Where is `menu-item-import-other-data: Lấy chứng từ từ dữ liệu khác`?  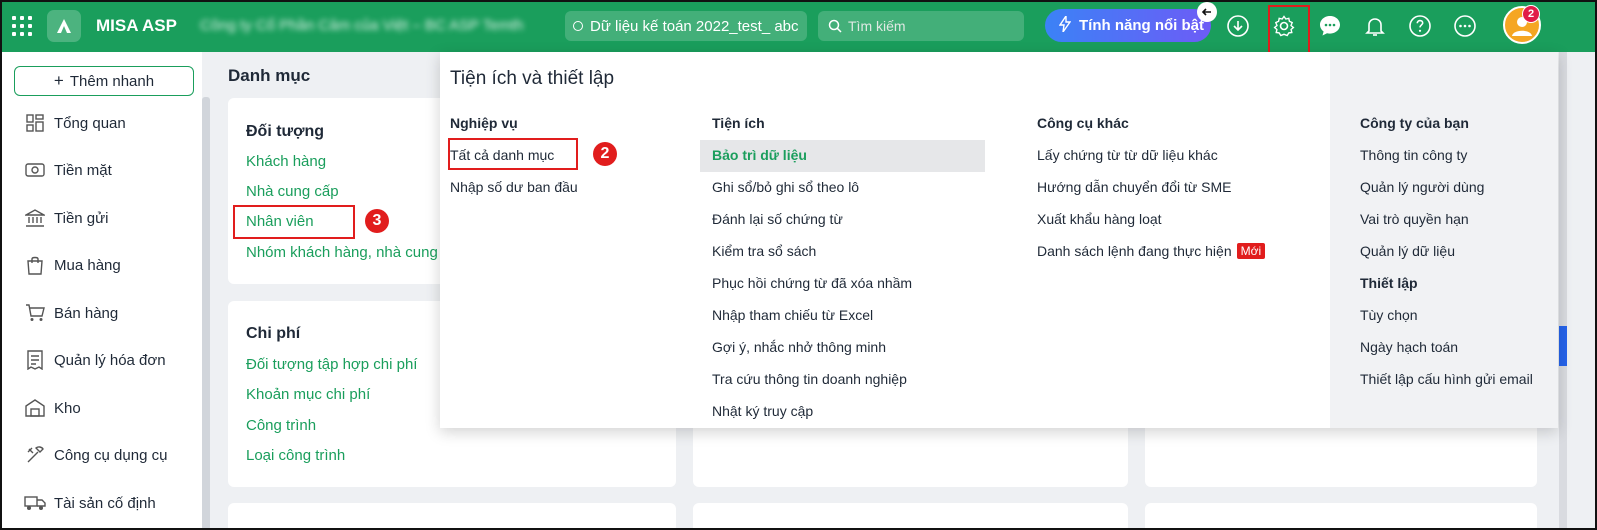
menu-item-import-other-data: Lấy chứng từ từ dữ liệu khác is located at coordinates (1127, 155).